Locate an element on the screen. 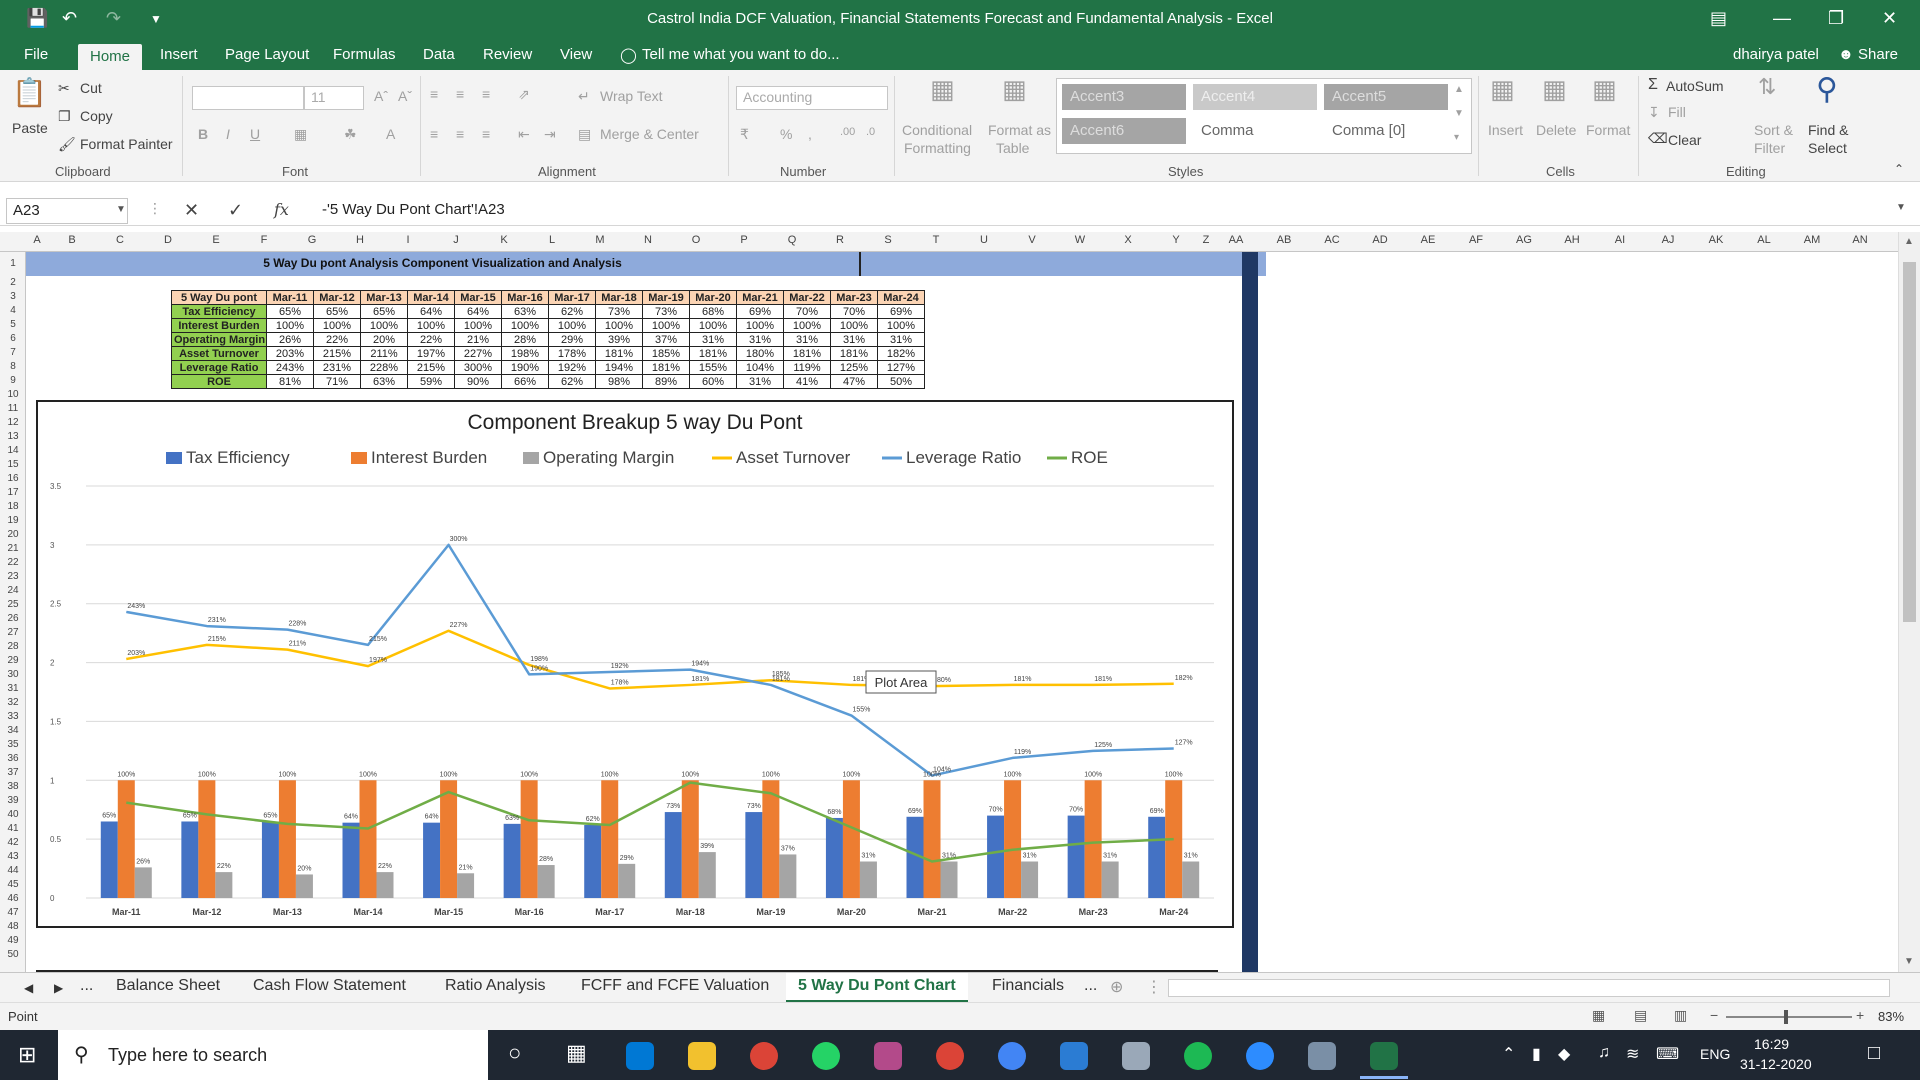 This screenshot has height=1080, width=1920. row-header-21: 21 is located at coordinates (12, 549).